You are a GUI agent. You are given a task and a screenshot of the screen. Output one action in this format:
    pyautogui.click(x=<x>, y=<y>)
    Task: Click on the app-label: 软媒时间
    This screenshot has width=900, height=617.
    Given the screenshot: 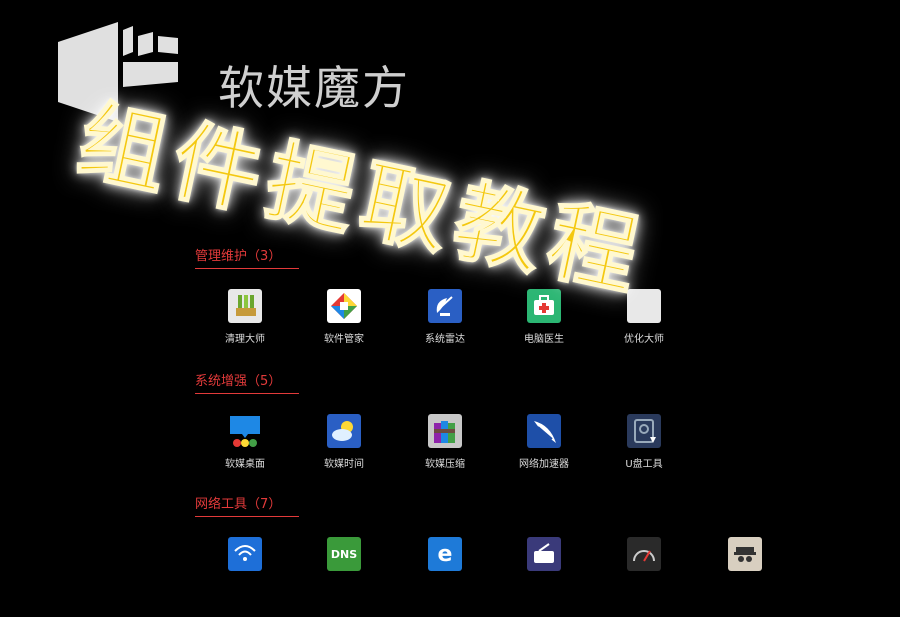 What is the action you would take?
    pyautogui.click(x=344, y=464)
    